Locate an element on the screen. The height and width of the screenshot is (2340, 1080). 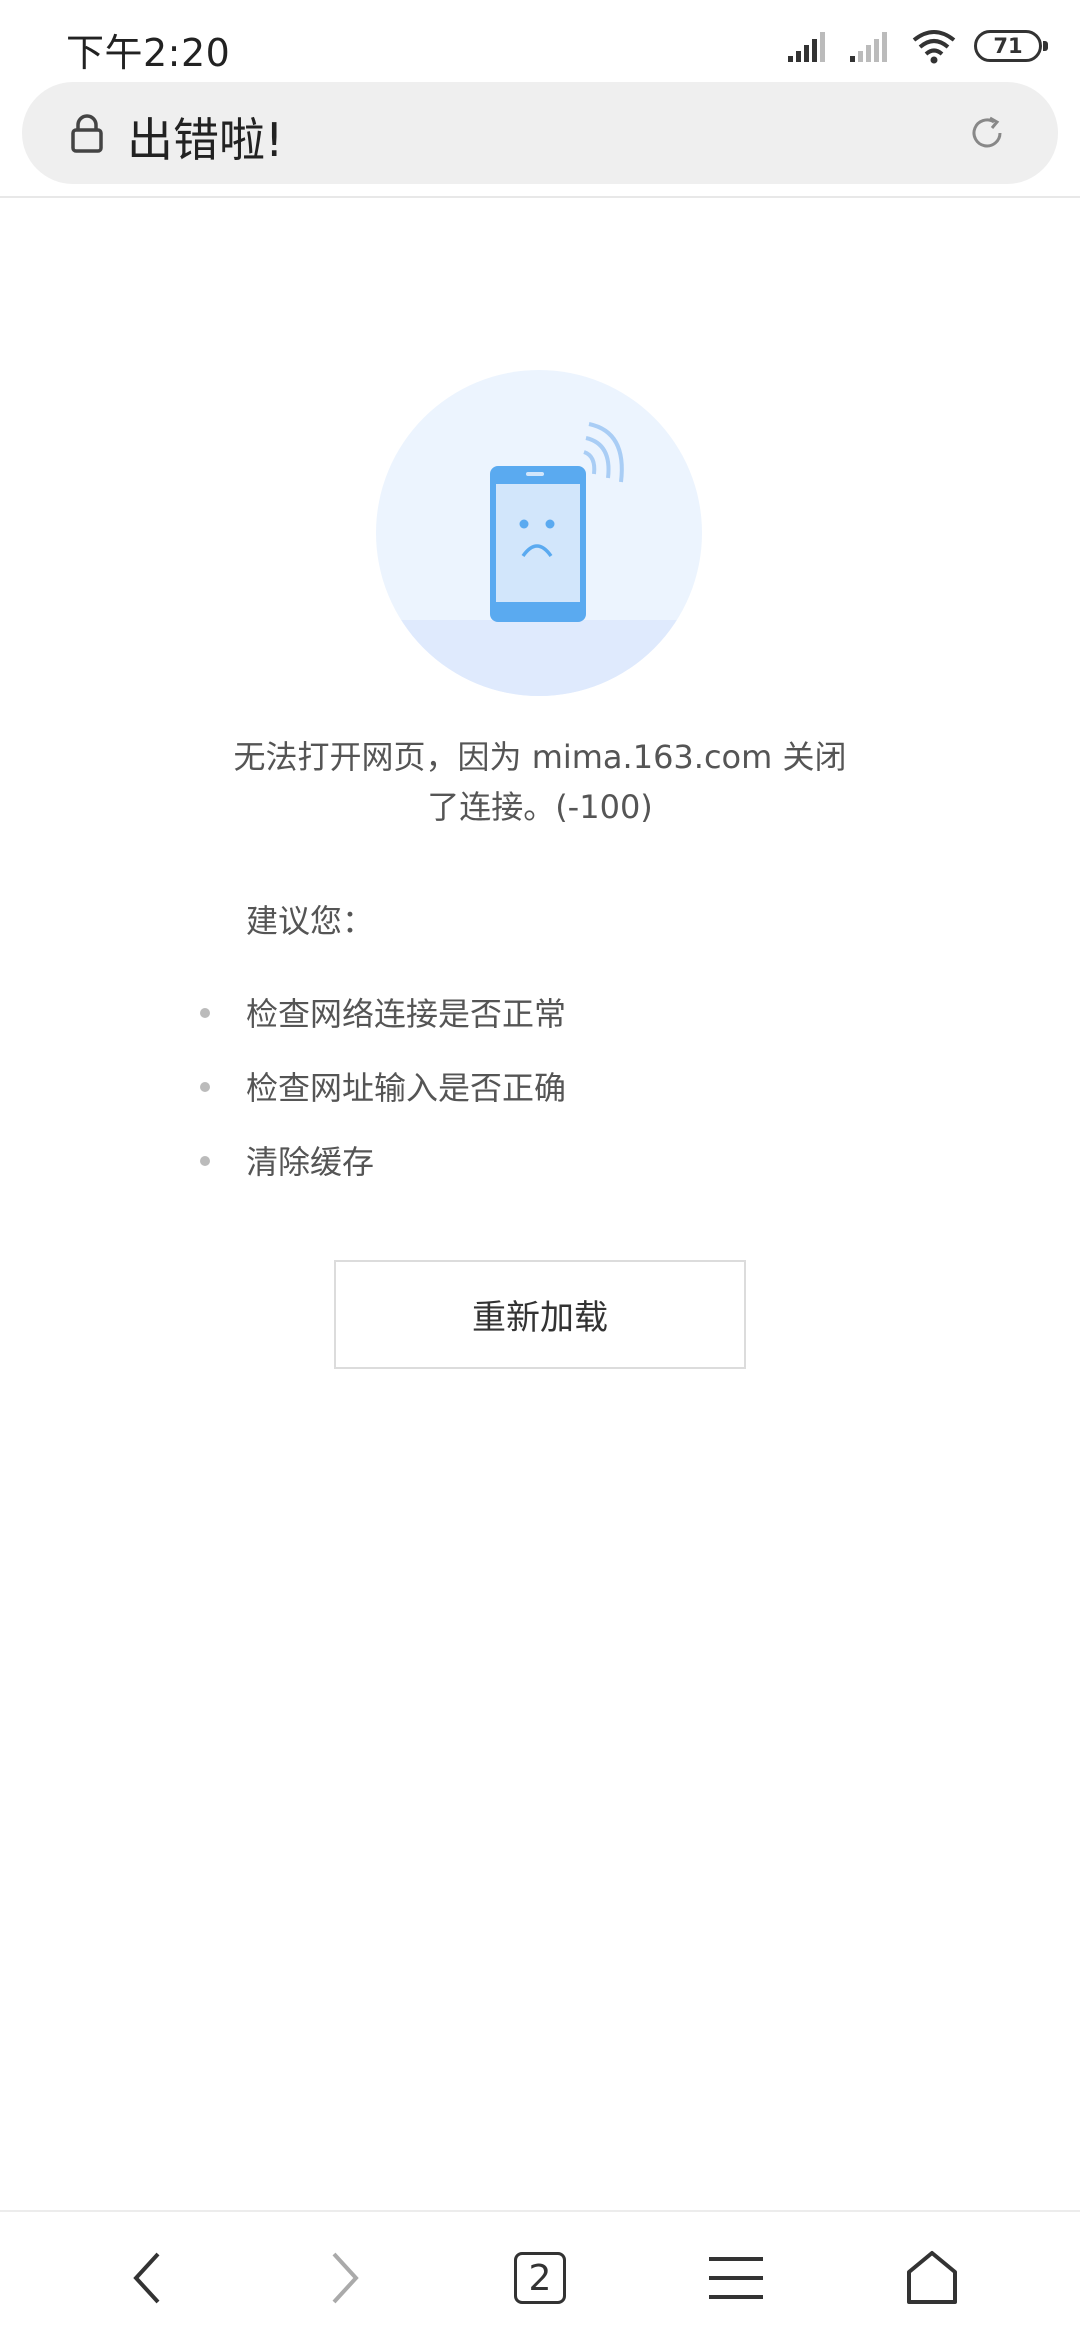
tabs-button: 2 is located at coordinates (540, 2278).